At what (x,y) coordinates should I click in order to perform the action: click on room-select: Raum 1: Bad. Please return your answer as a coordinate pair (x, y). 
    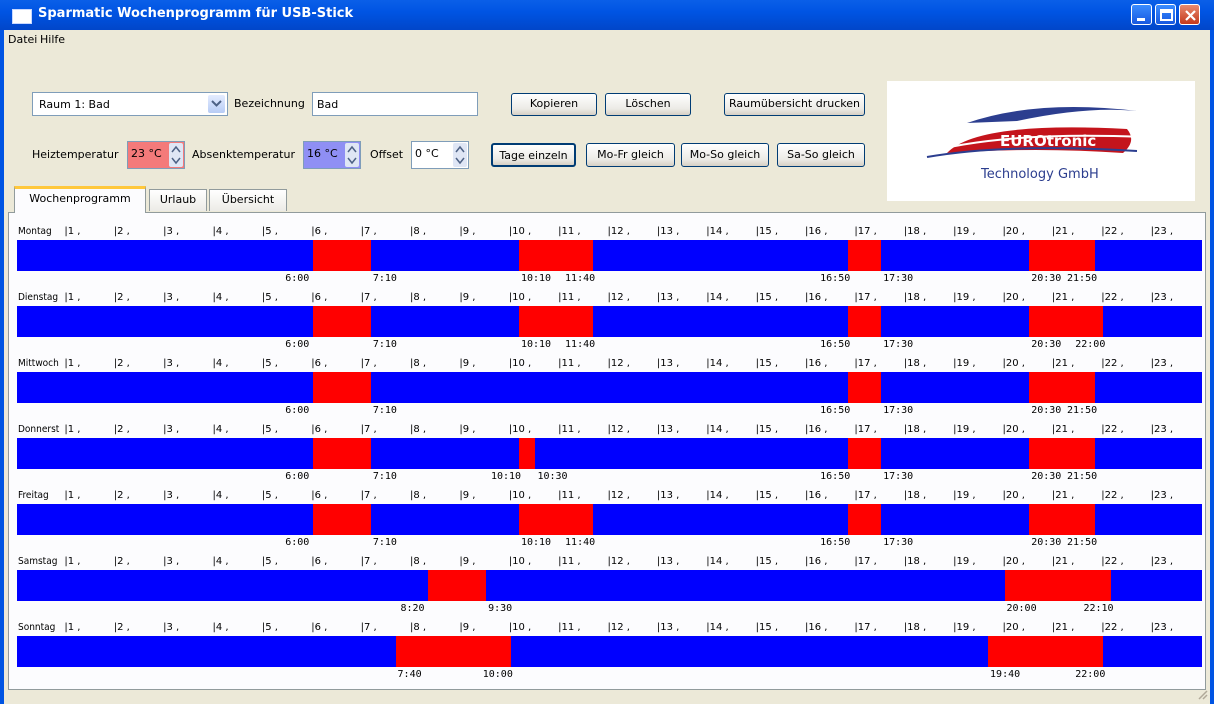
    Looking at the image, I should click on (130, 104).